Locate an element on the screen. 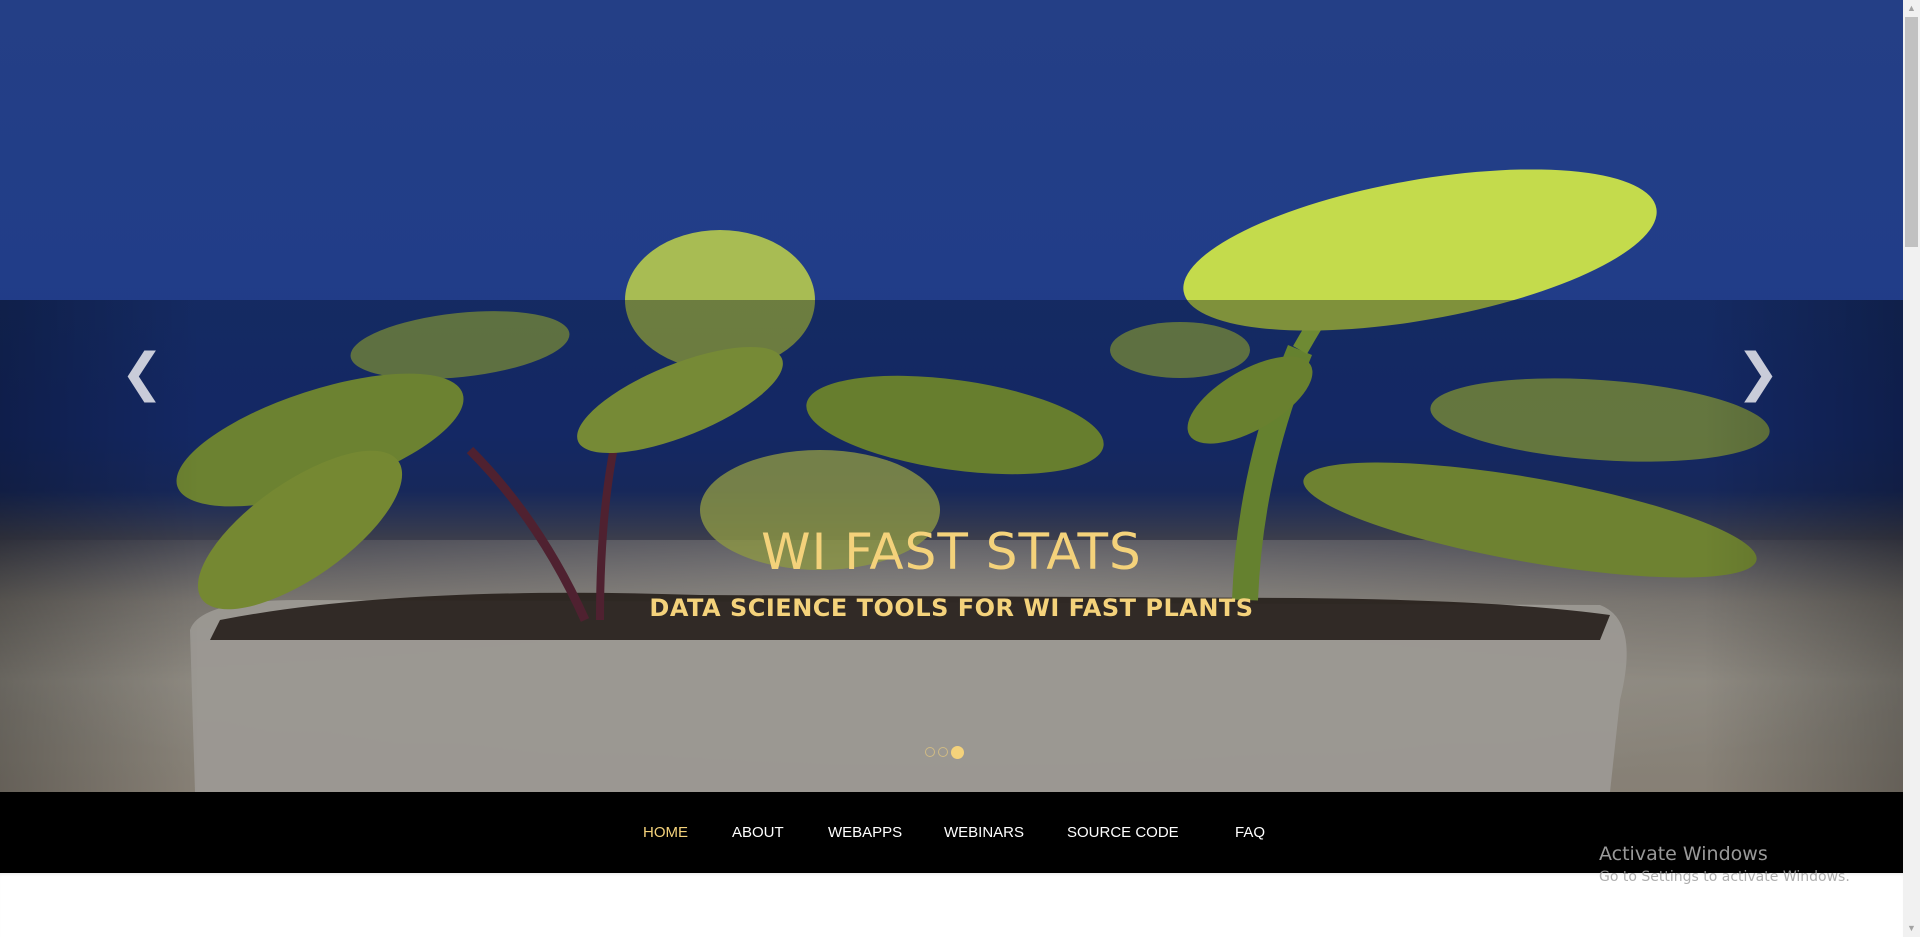  scrollbar-thumb is located at coordinates (1911, 132).